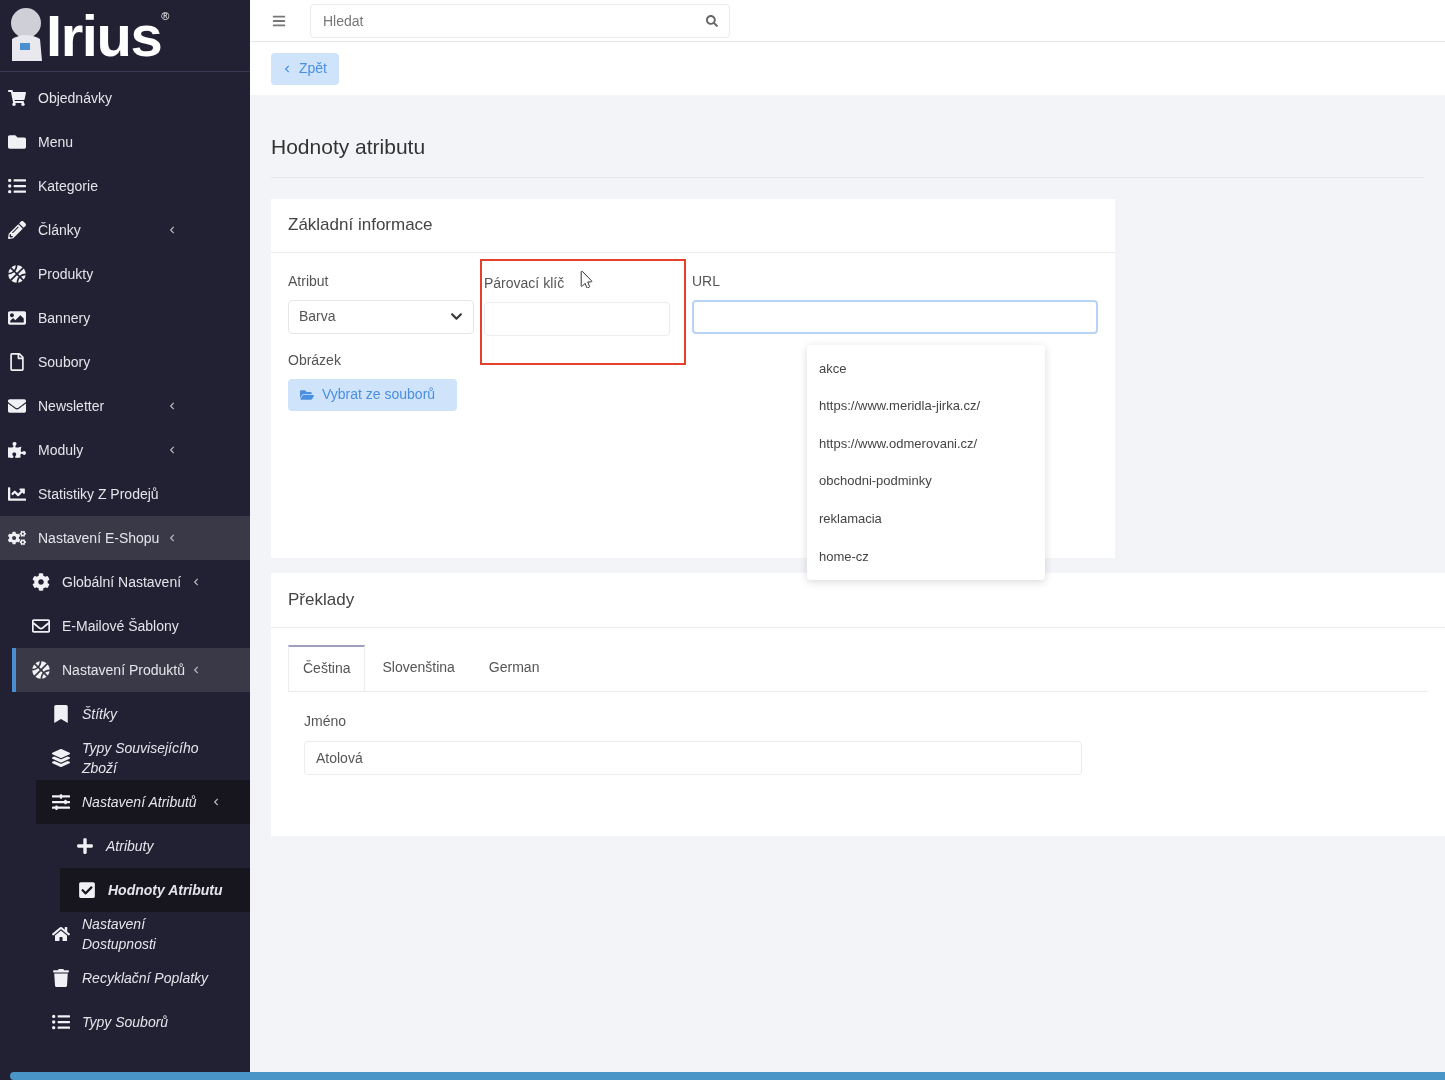 This screenshot has height=1080, width=1445. What do you see at coordinates (712, 20) in the screenshot?
I see `search-icon` at bounding box center [712, 20].